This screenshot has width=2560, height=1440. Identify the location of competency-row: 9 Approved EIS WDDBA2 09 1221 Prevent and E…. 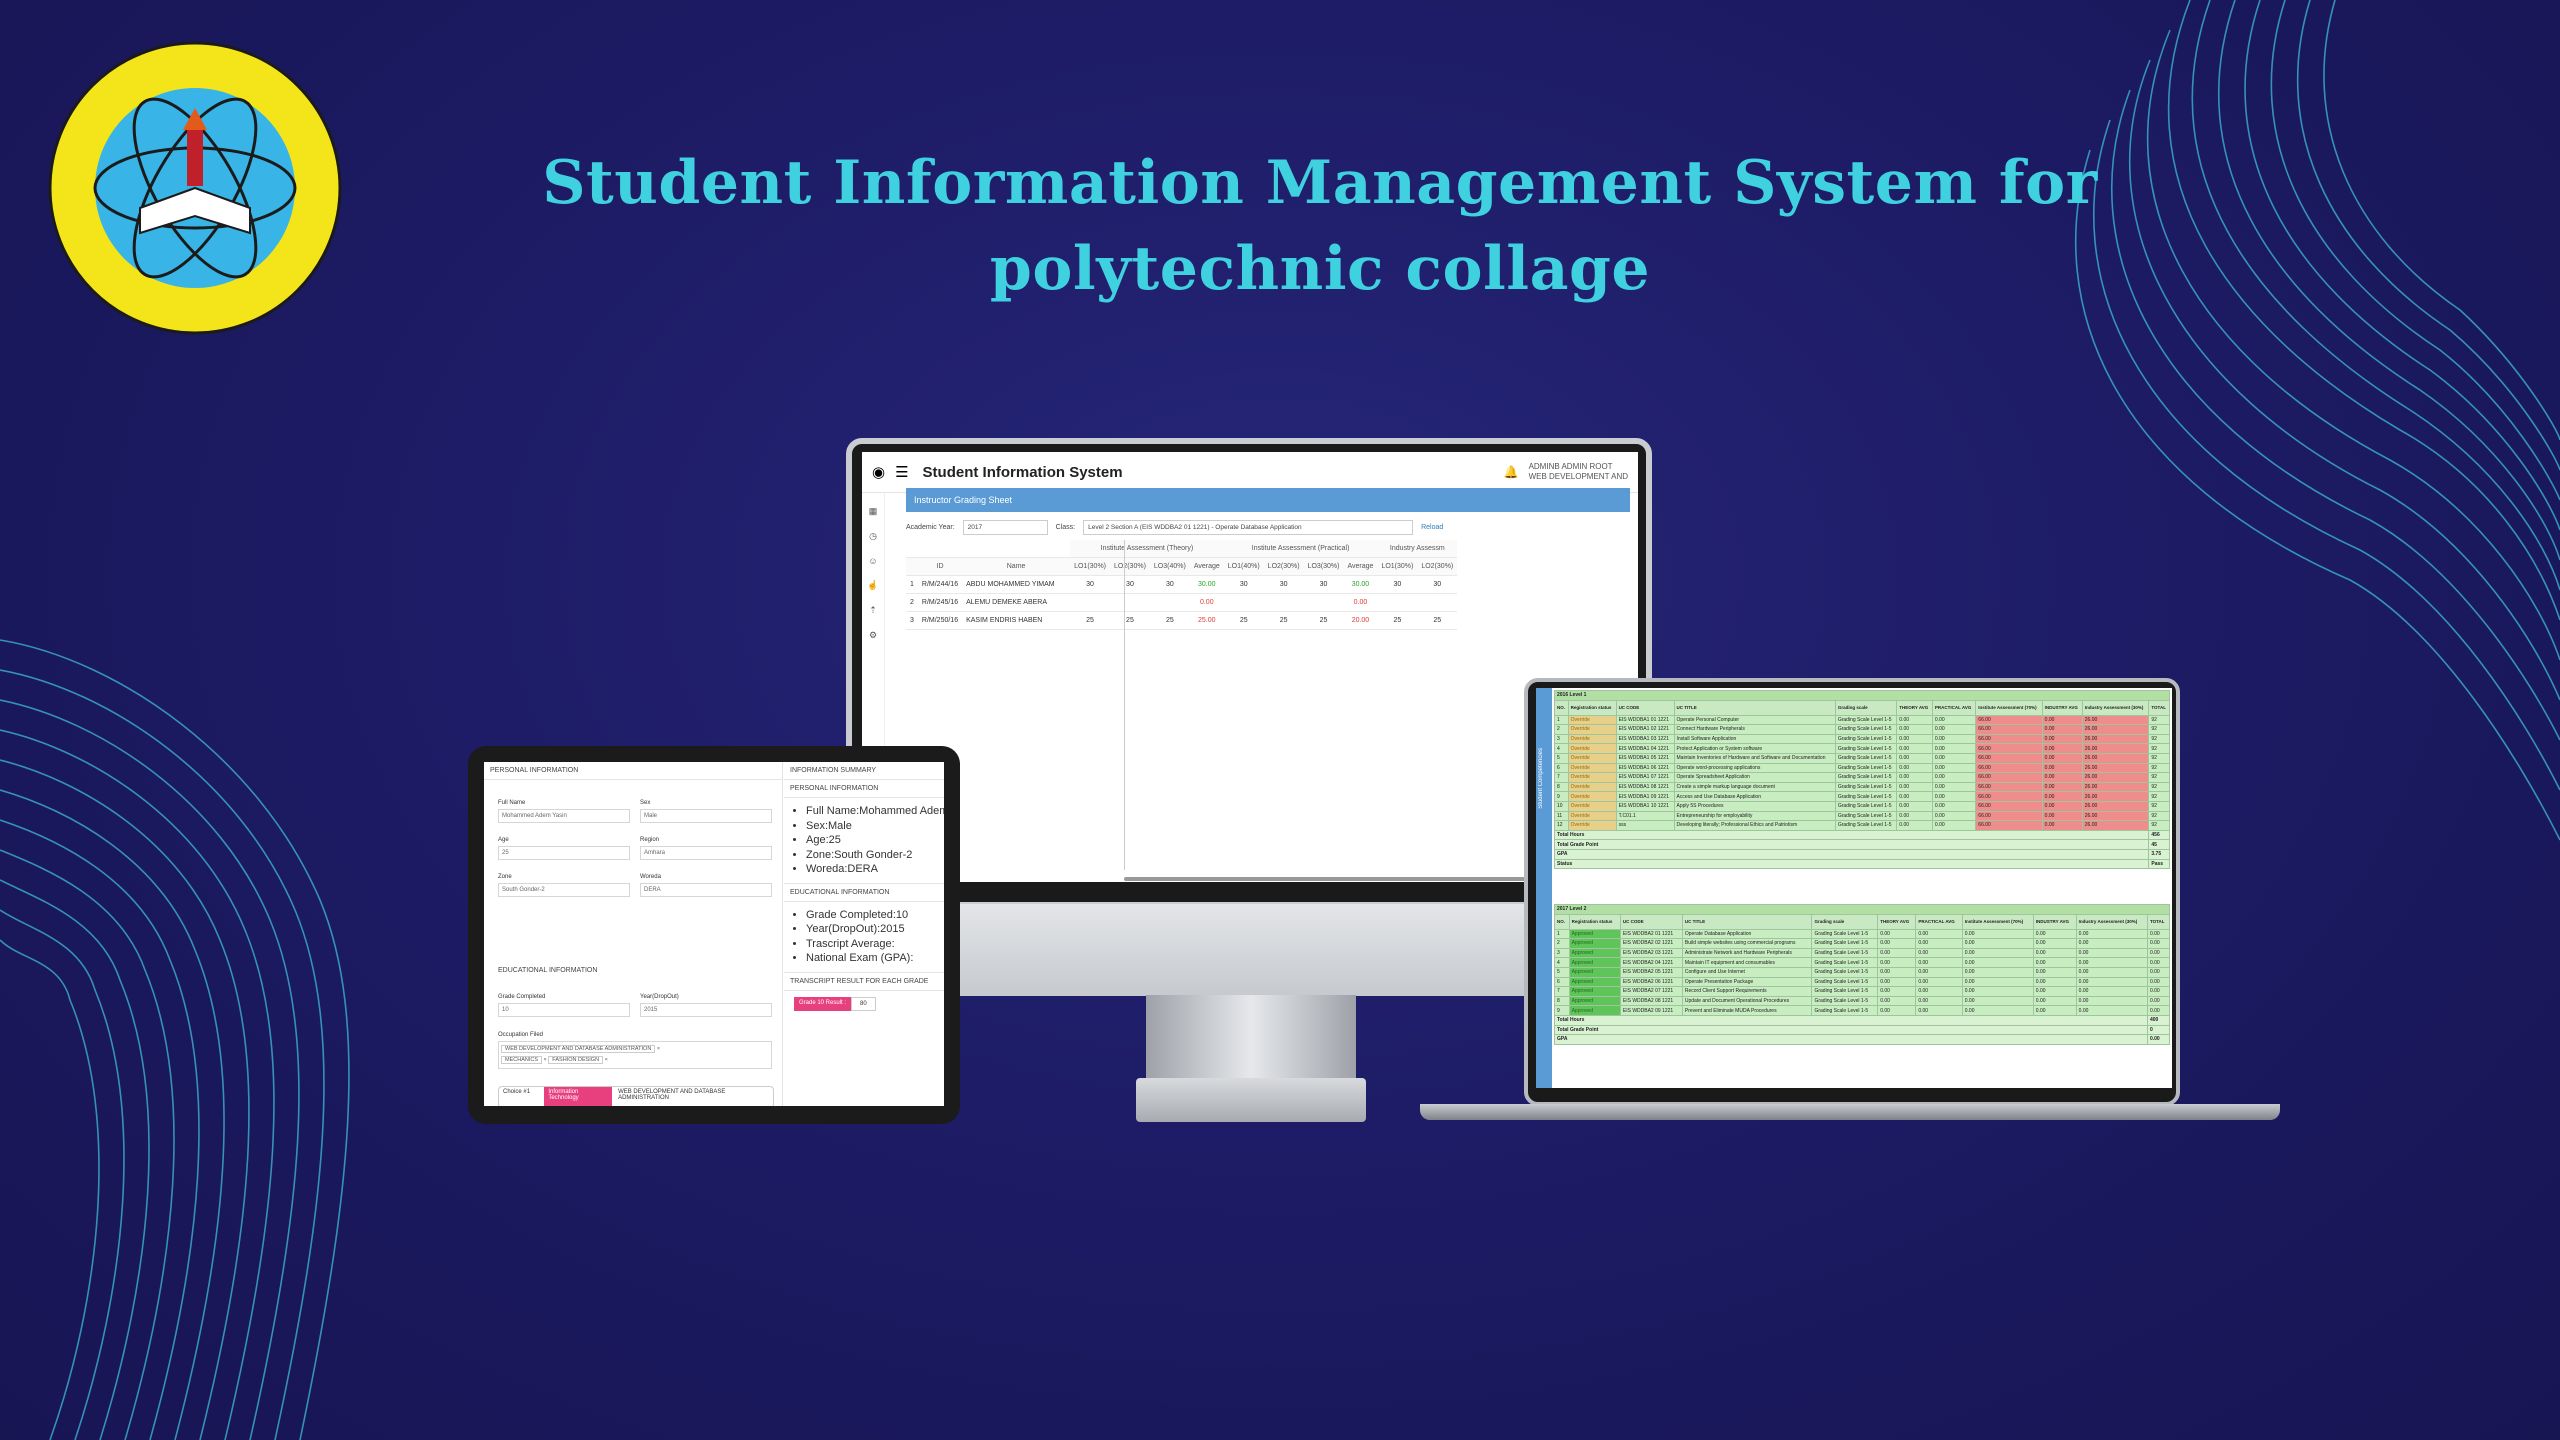
(1862, 1010).